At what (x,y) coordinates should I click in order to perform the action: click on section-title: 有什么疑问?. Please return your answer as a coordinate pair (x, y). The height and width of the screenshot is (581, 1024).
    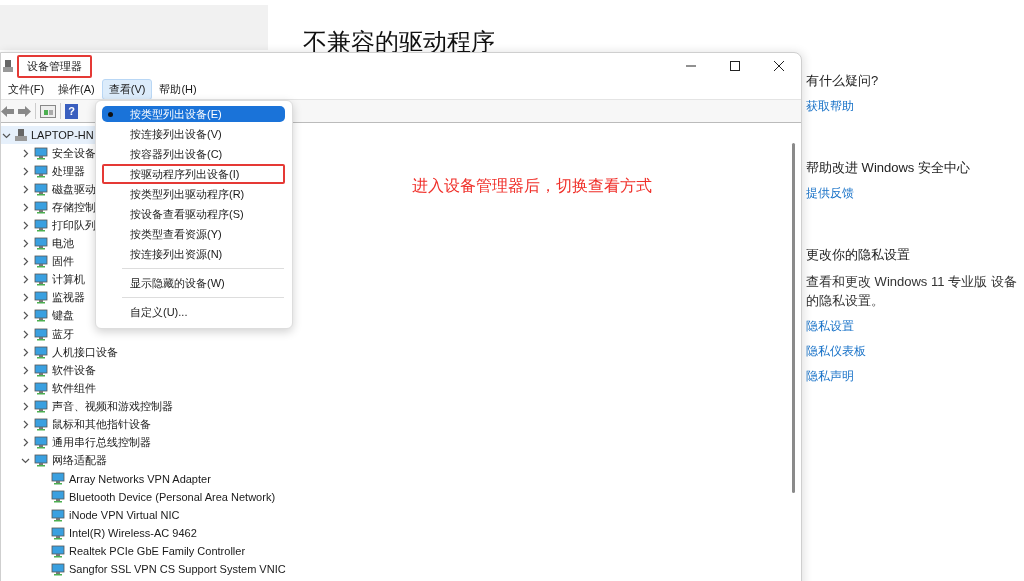
    Looking at the image, I should click on (843, 81).